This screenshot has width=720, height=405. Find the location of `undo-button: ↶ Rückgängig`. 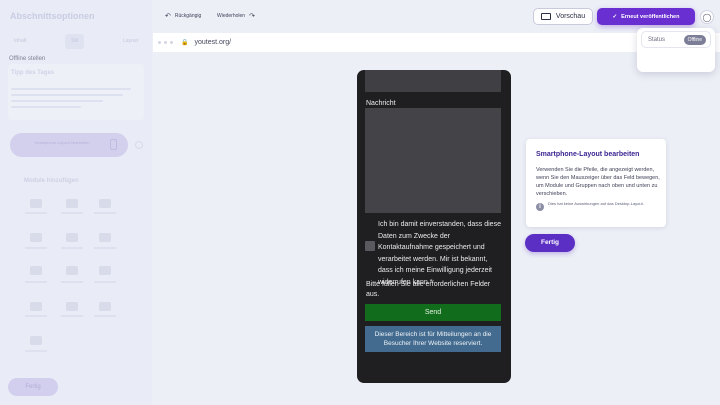

undo-button: ↶ Rückgängig is located at coordinates (183, 16).